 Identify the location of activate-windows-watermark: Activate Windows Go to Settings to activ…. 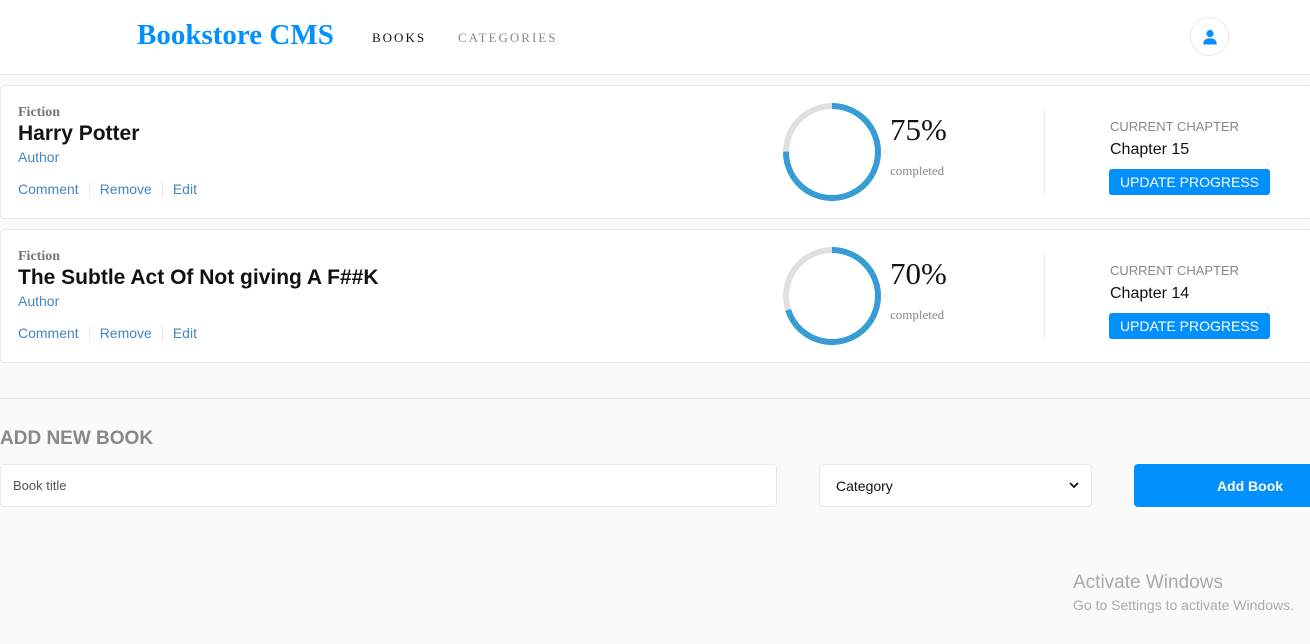
(1183, 592).